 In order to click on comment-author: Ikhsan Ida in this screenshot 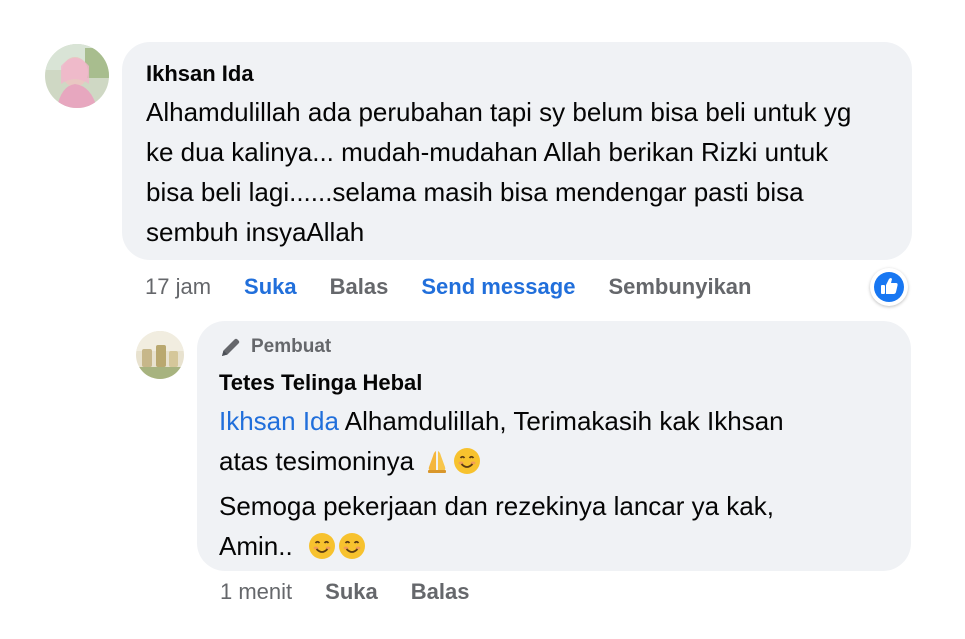, I will do `click(517, 74)`.